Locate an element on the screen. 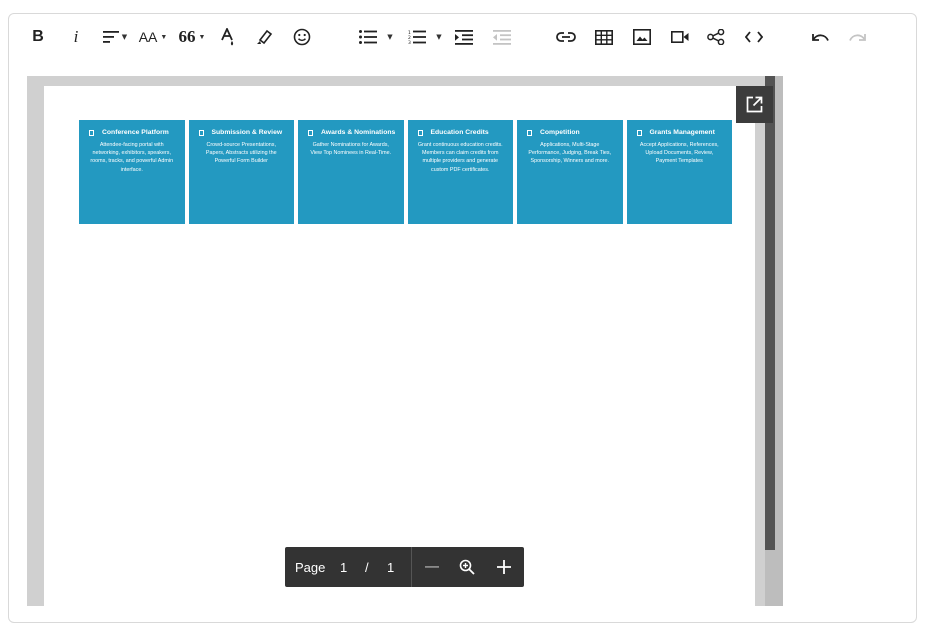  zoom-button is located at coordinates (467, 567).